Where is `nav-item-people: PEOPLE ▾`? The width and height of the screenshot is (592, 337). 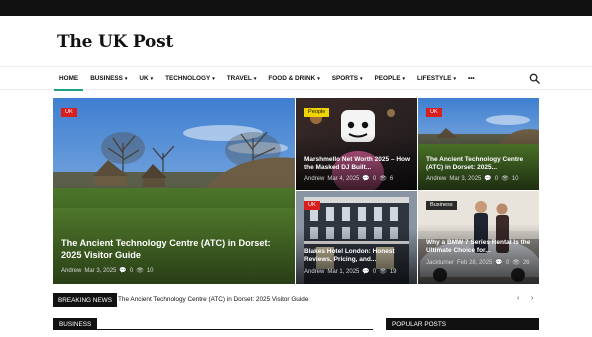
nav-item-people: PEOPLE ▾ is located at coordinates (390, 78).